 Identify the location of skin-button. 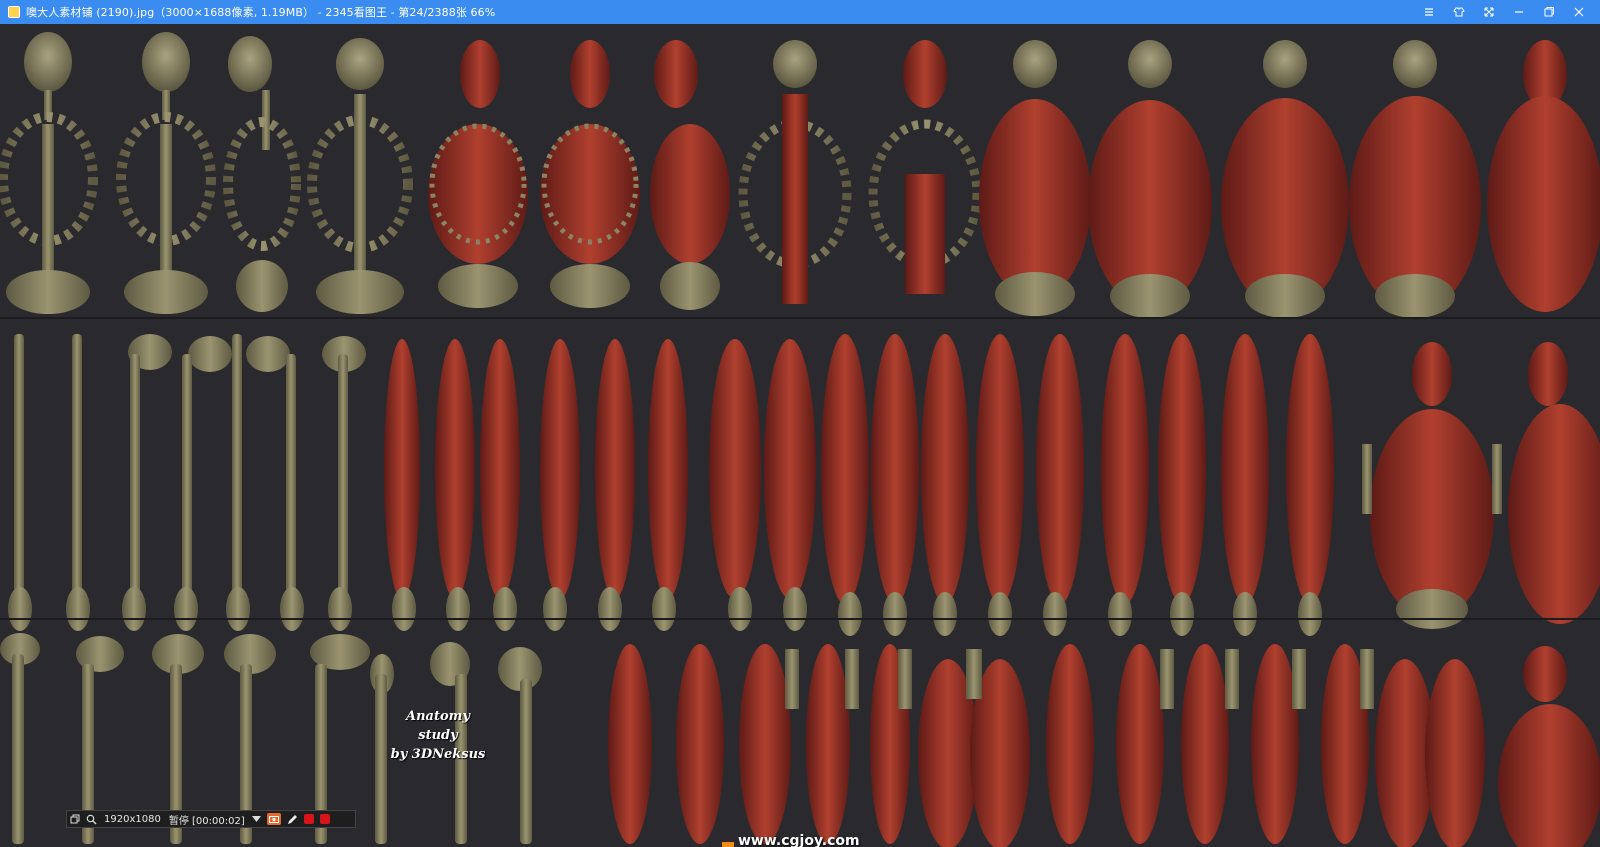
(1459, 12).